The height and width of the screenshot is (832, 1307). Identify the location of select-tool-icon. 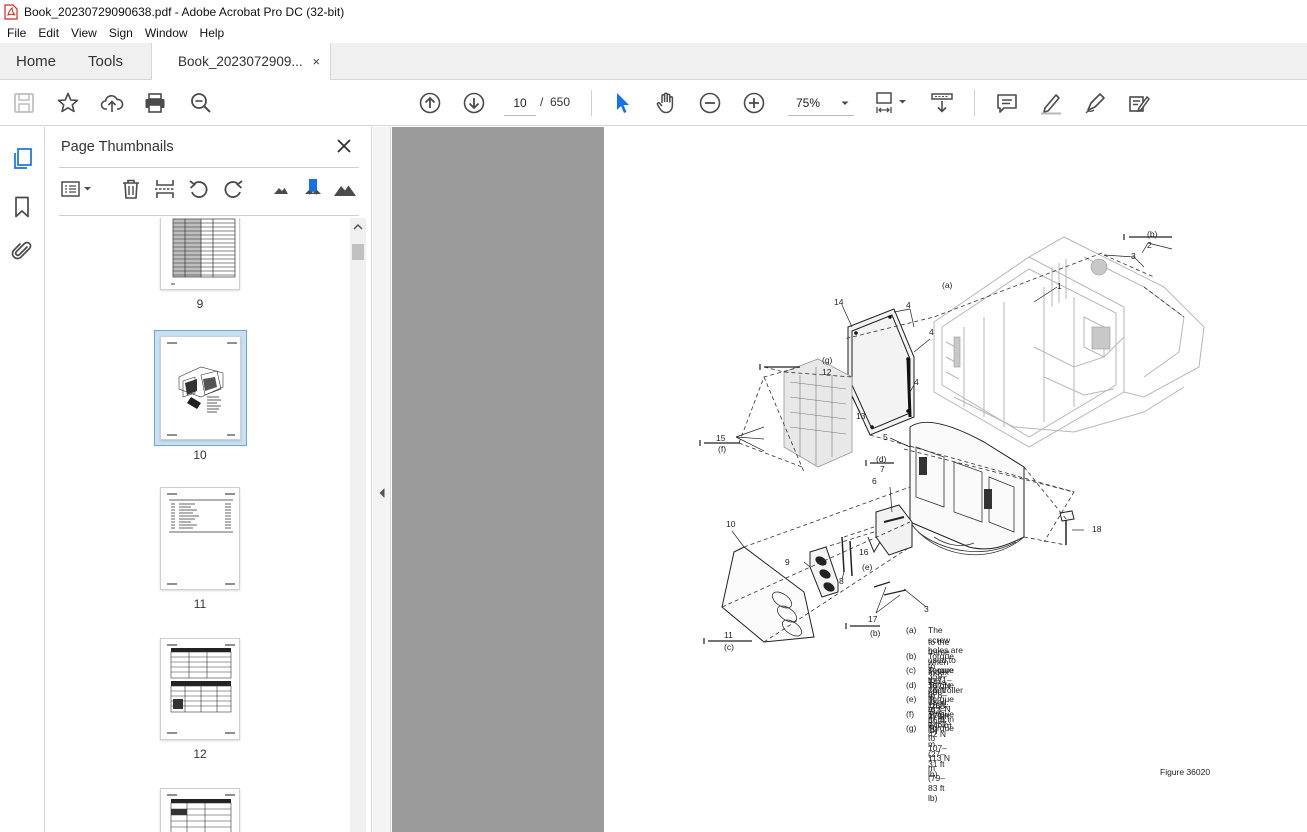
(622, 103).